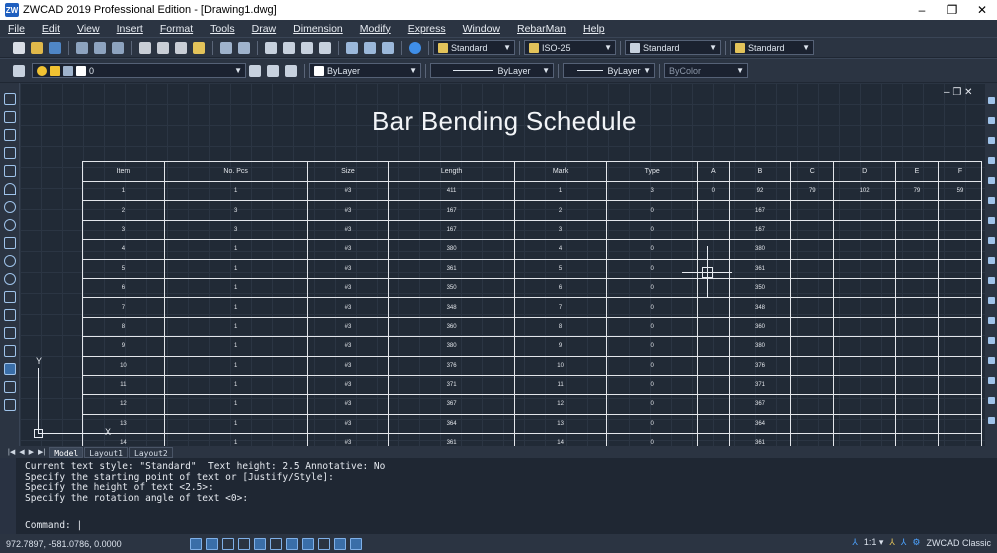 This screenshot has width=997, height=553. Describe the element at coordinates (10, 351) in the screenshot. I see `hatch-icon` at that location.